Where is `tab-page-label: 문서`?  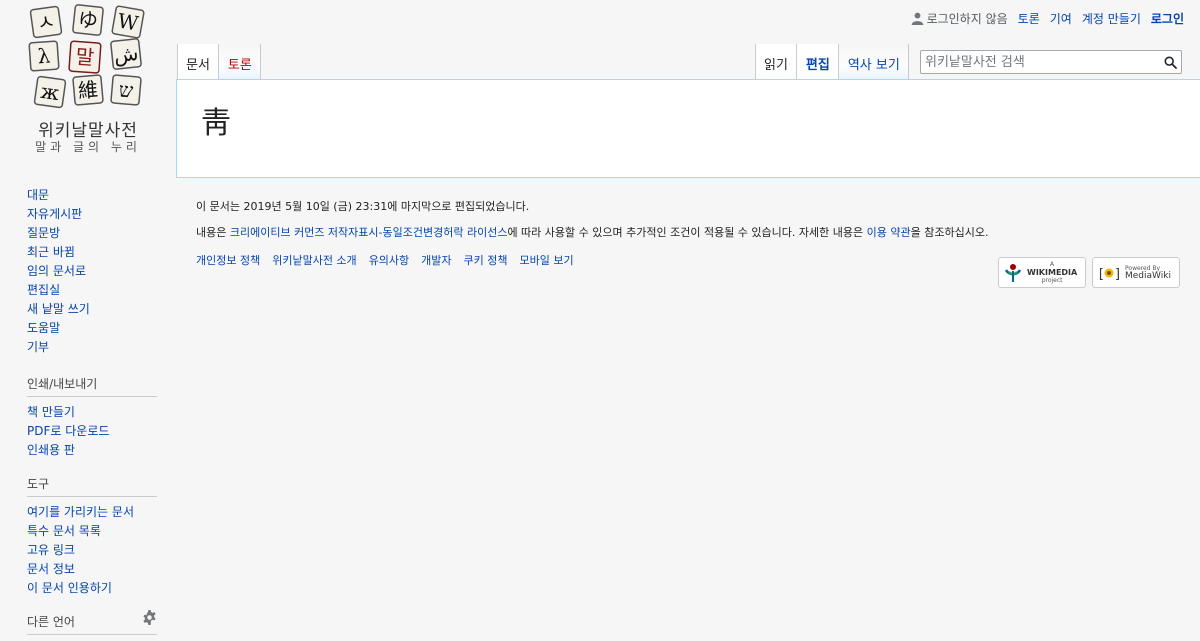 tab-page-label: 문서 is located at coordinates (198, 65).